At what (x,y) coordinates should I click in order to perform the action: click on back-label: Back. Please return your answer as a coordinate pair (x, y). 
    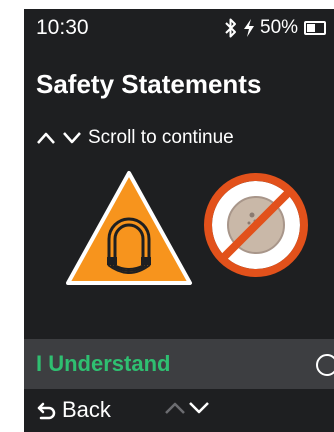
    Looking at the image, I should click on (86, 409).